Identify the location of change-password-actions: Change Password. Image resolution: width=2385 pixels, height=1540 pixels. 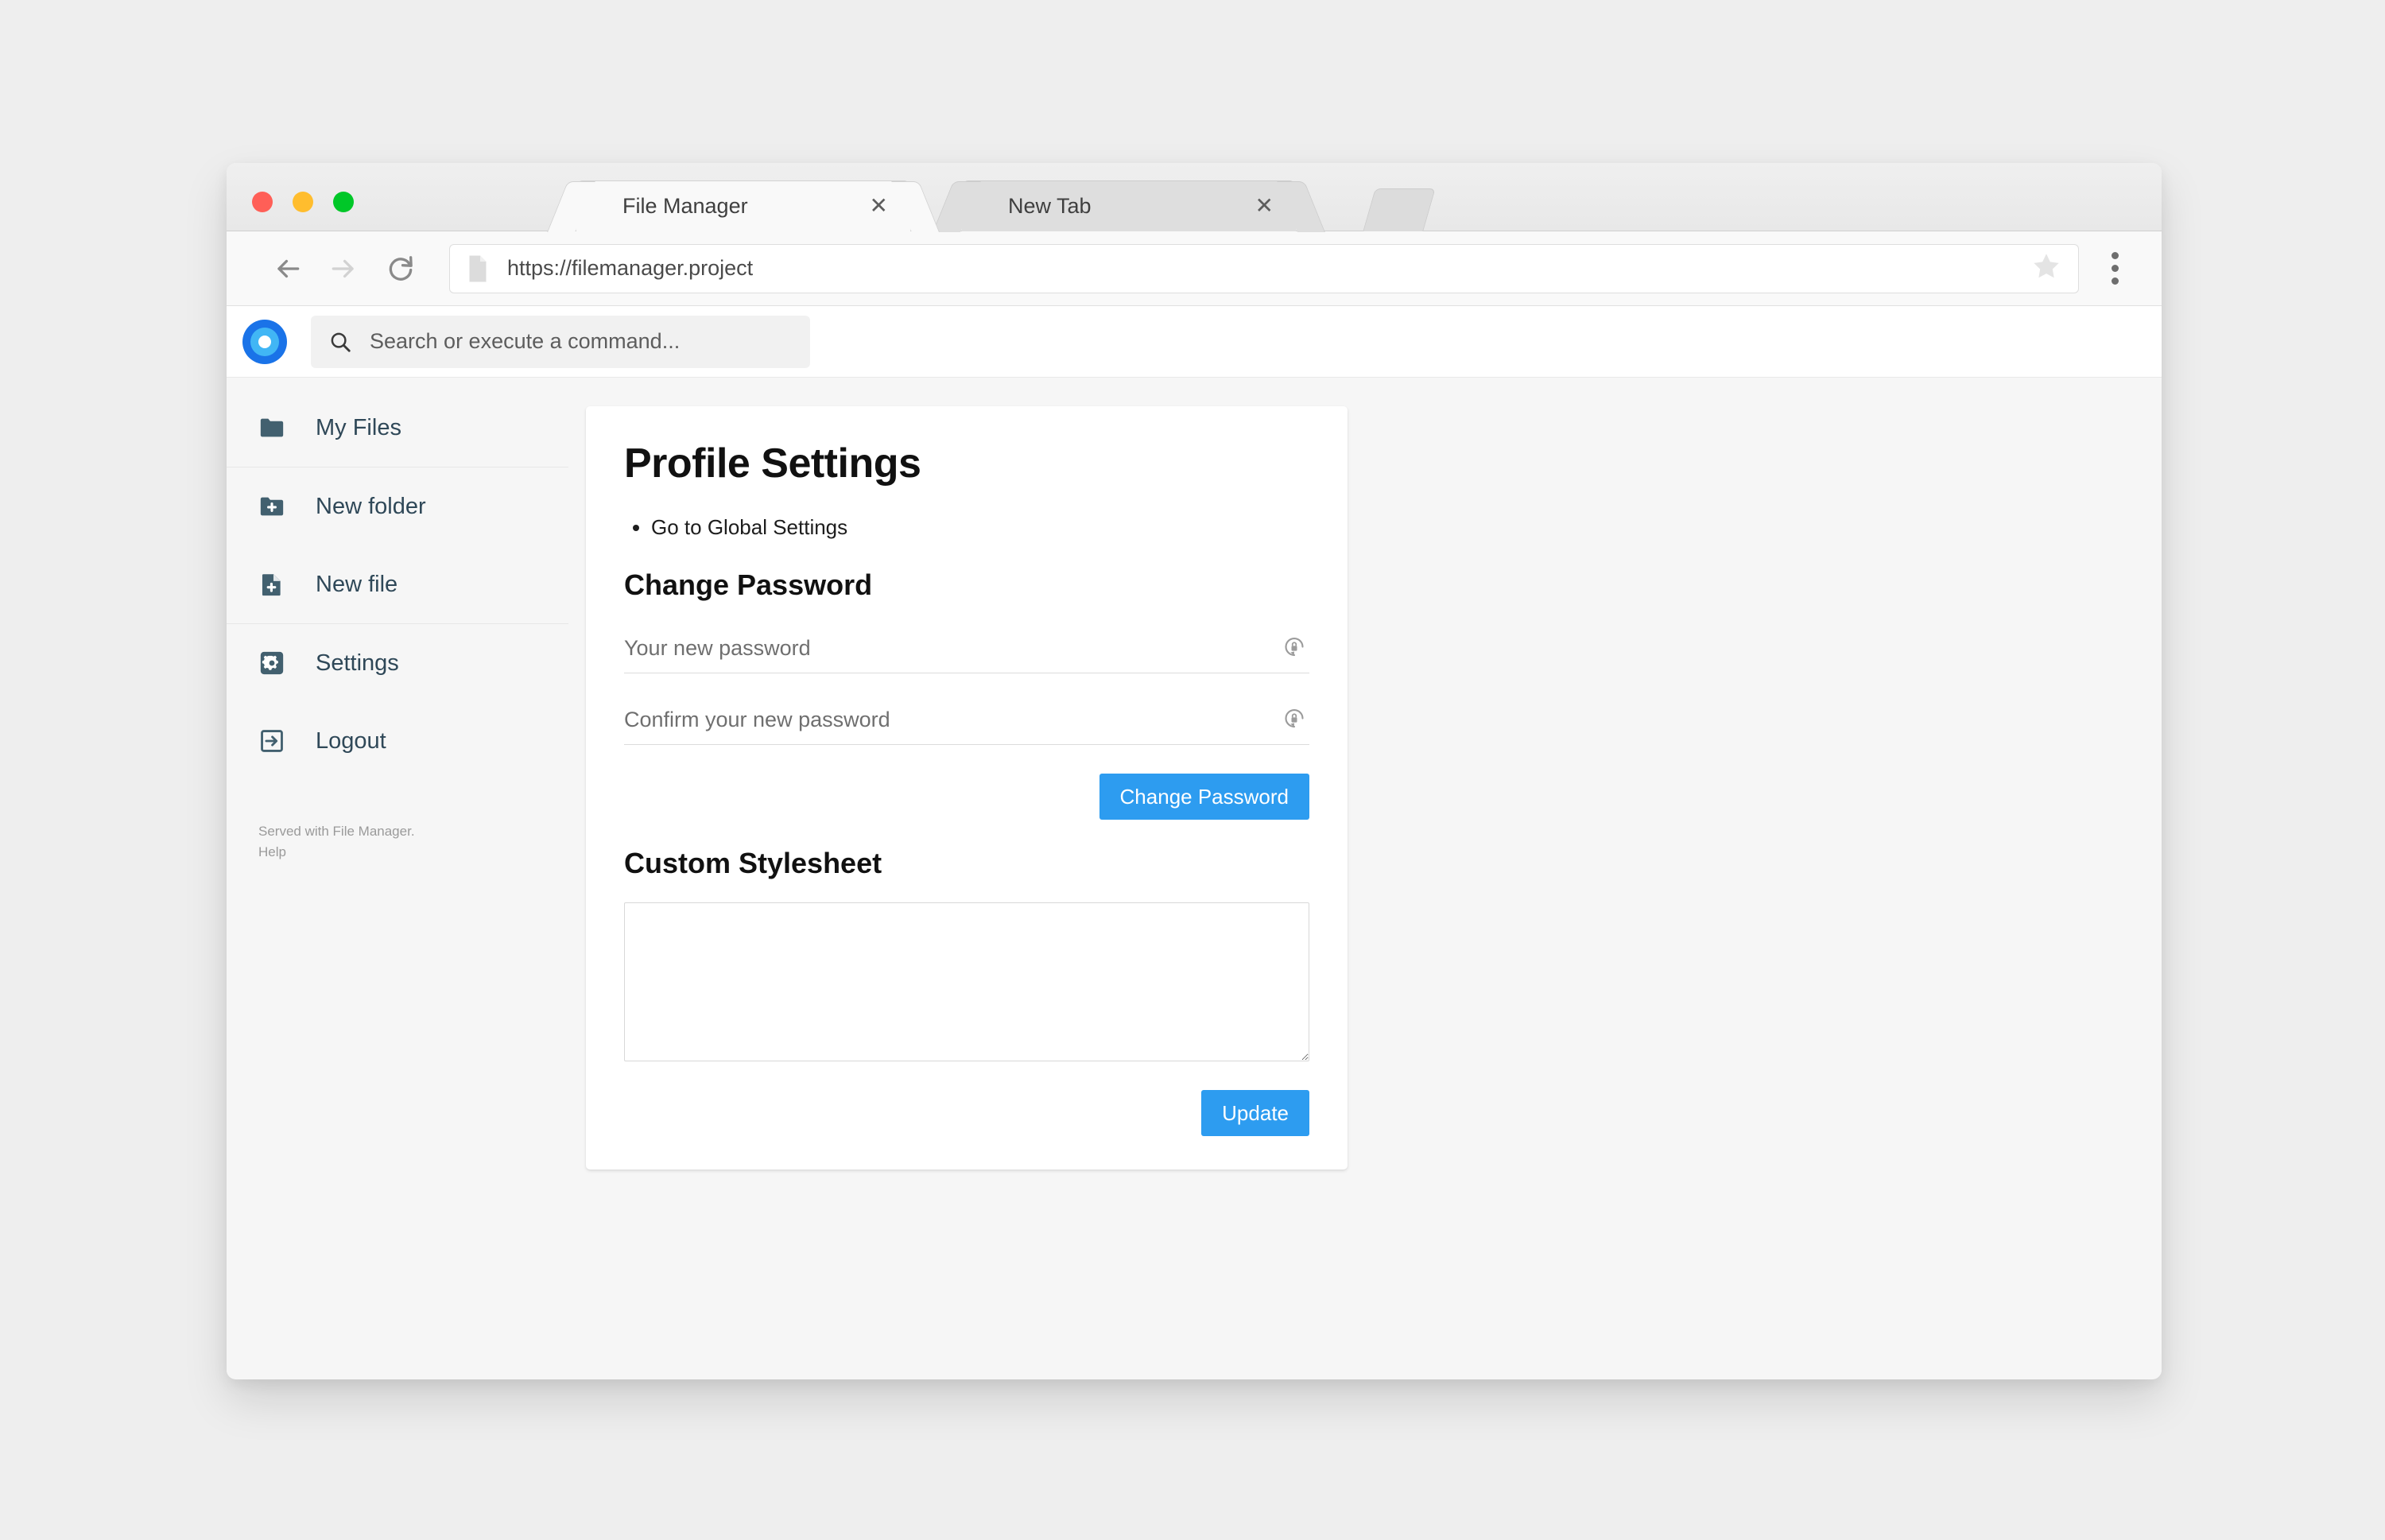
(966, 797).